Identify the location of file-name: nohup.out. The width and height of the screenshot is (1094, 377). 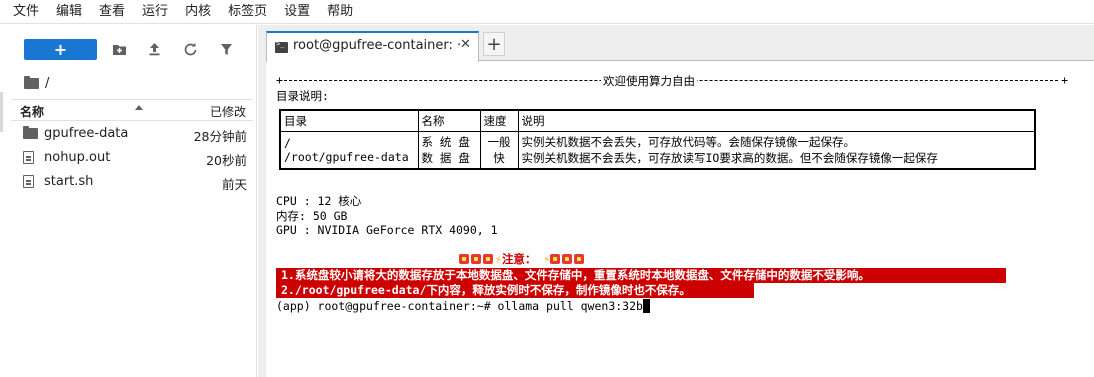
(77, 157).